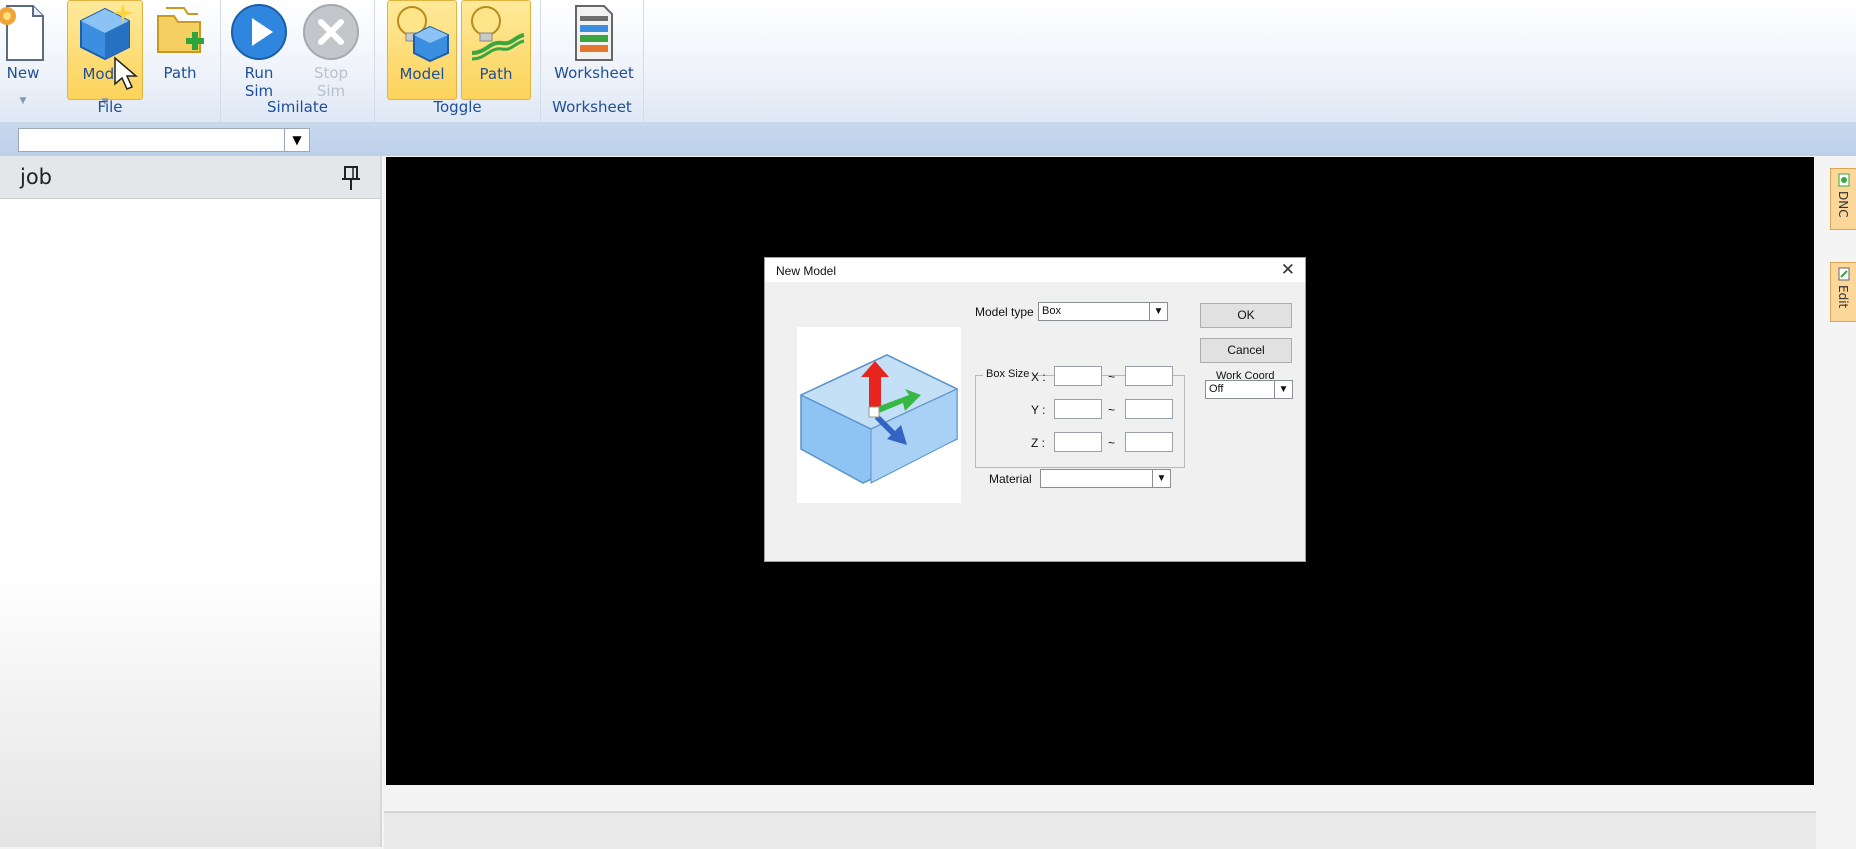 The height and width of the screenshot is (849, 1856). I want to click on job-panel-header: job, so click(190, 177).